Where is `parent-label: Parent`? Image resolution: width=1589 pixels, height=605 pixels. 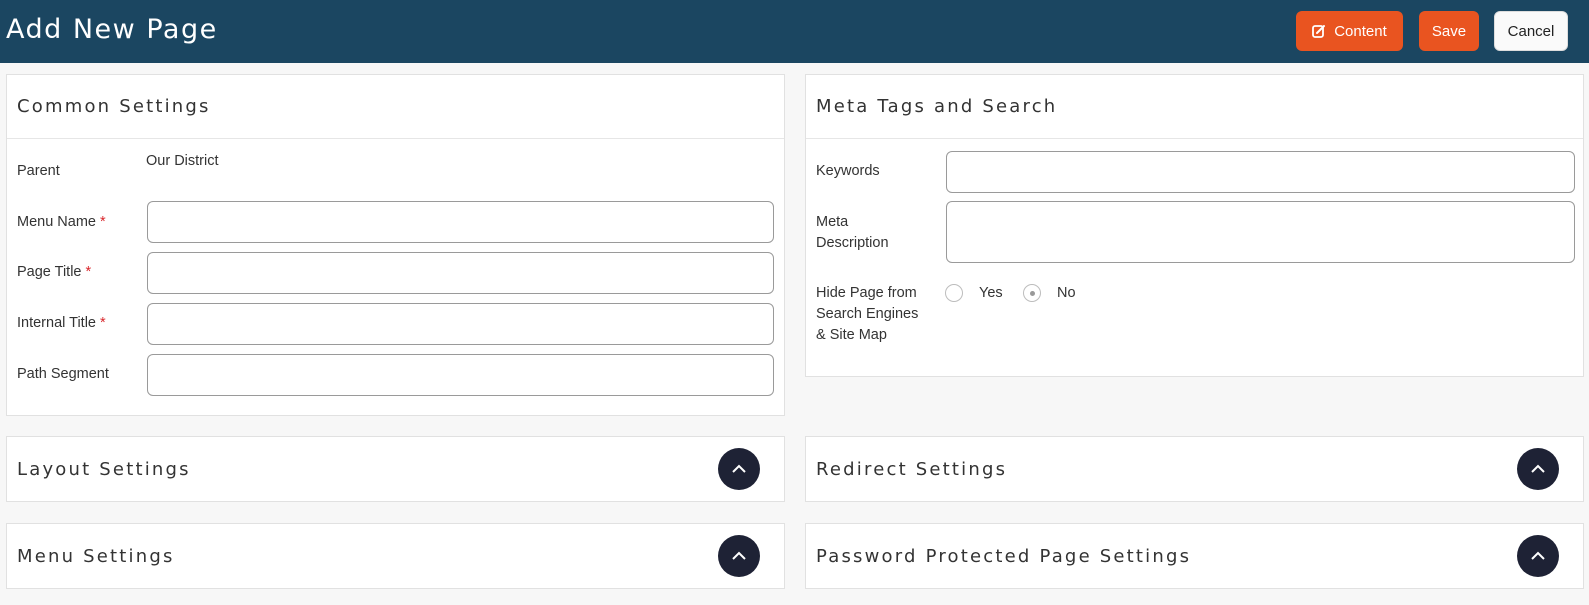
parent-label: Parent is located at coordinates (38, 171).